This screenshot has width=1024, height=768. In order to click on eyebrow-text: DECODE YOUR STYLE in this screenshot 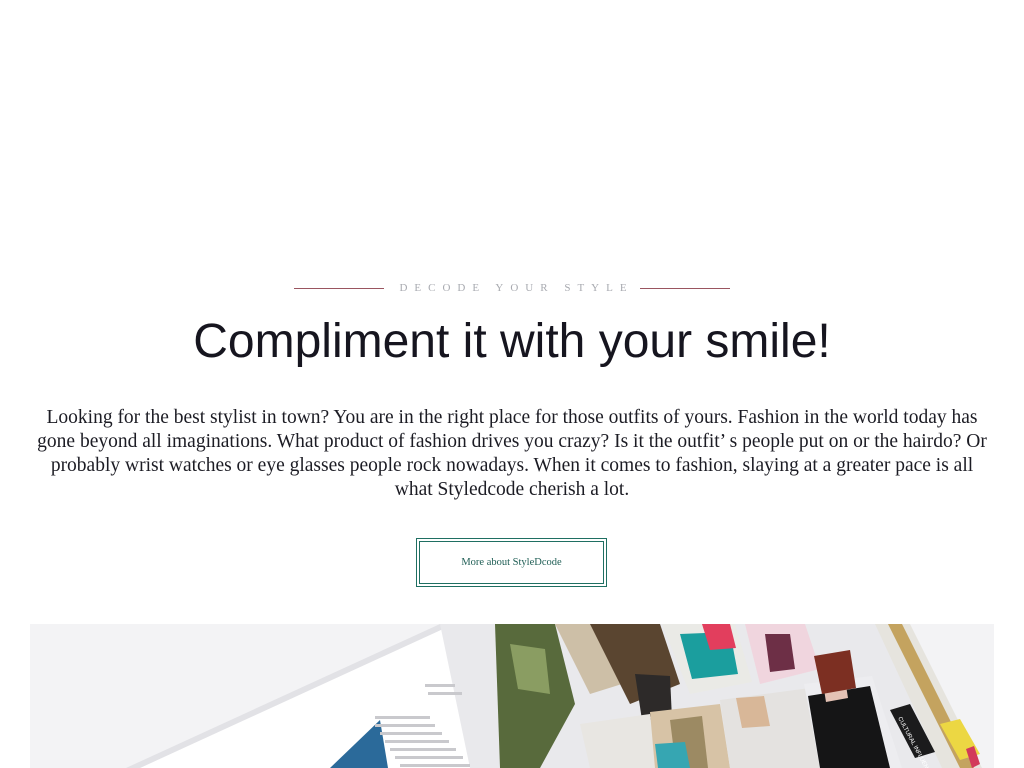, I will do `click(516, 288)`.